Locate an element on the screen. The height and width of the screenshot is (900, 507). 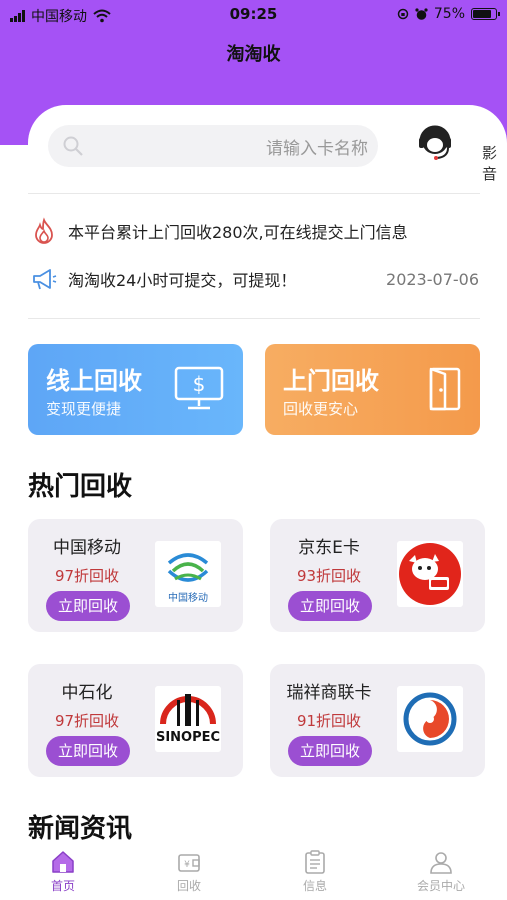
clipboard-icon is located at coordinates (315, 862).